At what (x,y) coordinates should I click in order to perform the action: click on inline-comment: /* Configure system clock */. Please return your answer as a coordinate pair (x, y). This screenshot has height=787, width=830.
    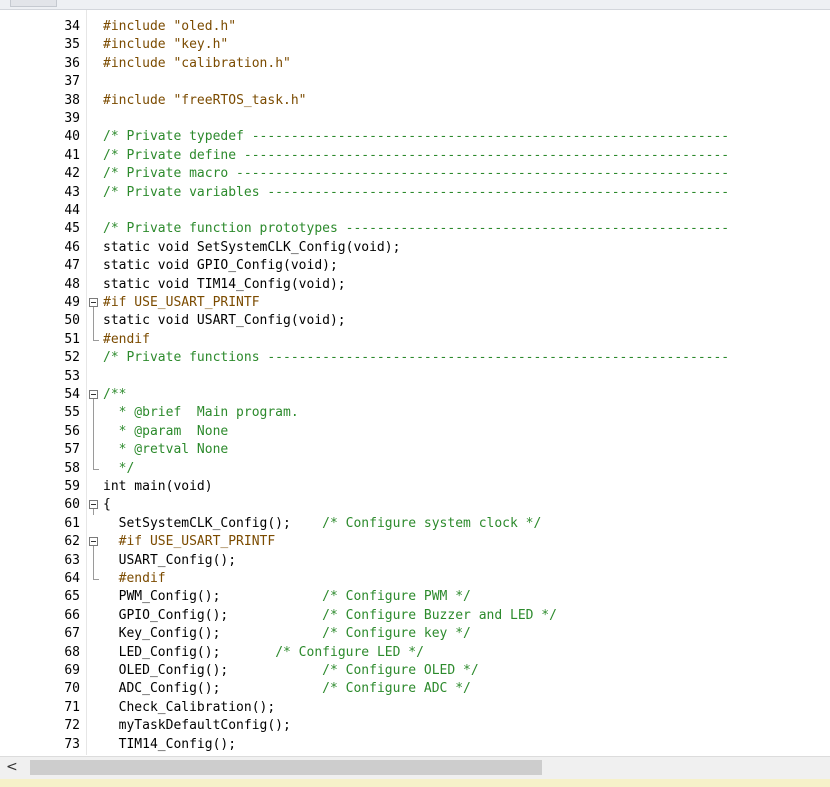
    Looking at the image, I should click on (428, 523).